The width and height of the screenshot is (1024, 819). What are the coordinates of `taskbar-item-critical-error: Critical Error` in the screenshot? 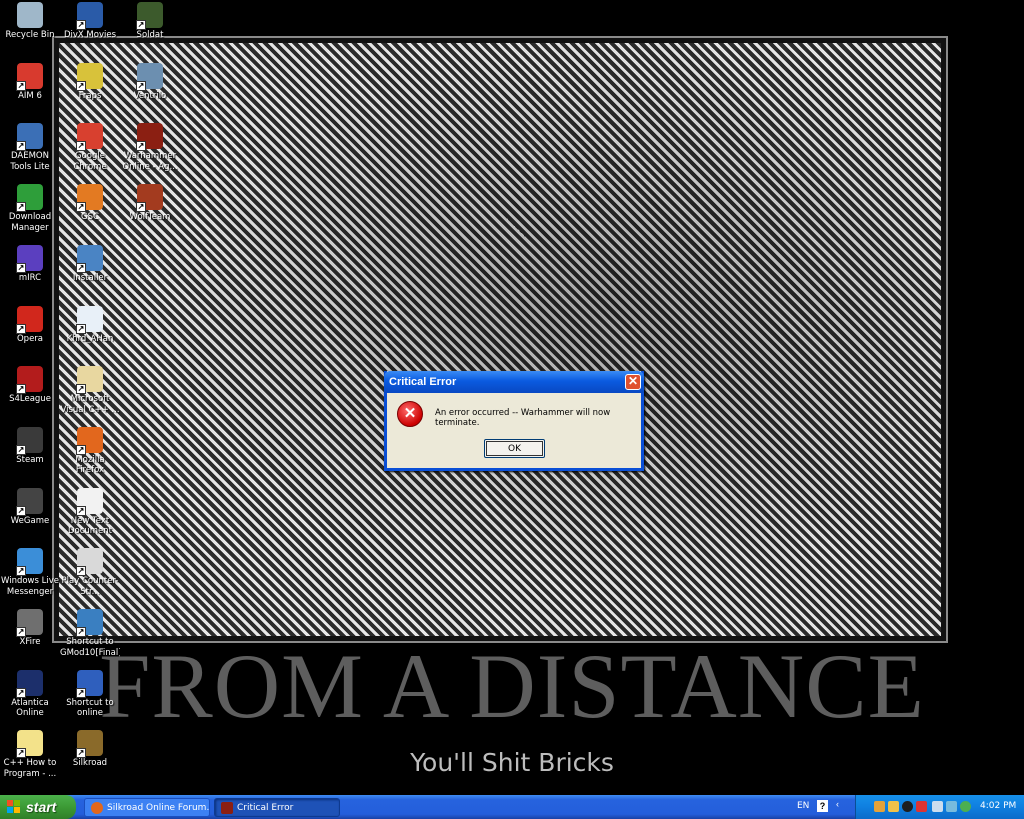 It's located at (277, 807).